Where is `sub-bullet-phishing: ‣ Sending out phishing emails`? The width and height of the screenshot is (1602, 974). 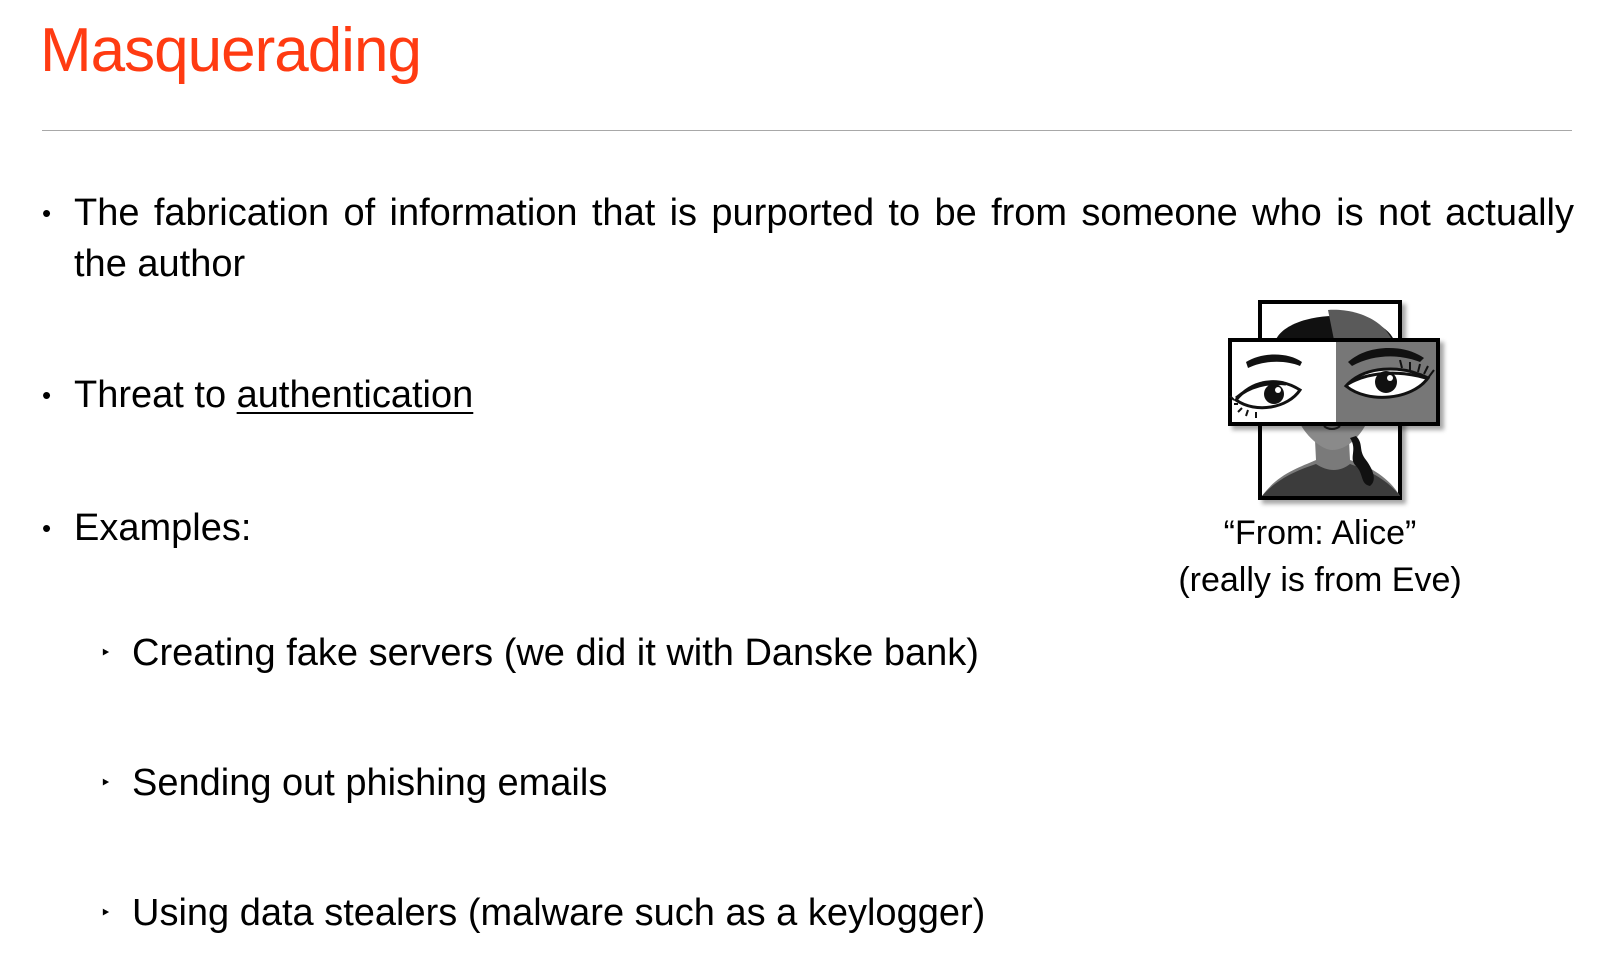
sub-bullet-phishing: ‣ Sending out phishing emails is located at coordinates (354, 783).